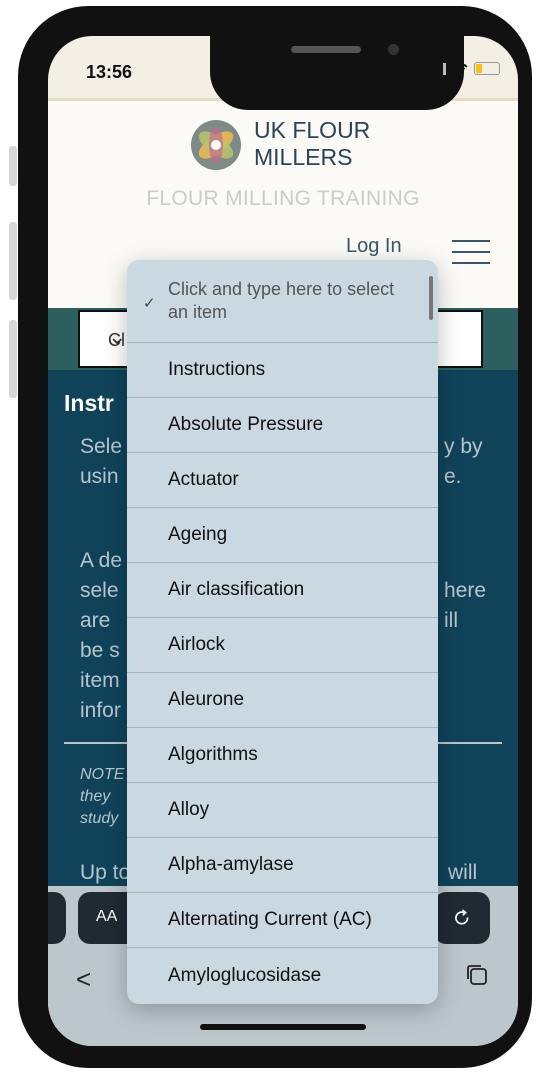  I want to click on paragraph-3-left: Up to, so click(105, 872).